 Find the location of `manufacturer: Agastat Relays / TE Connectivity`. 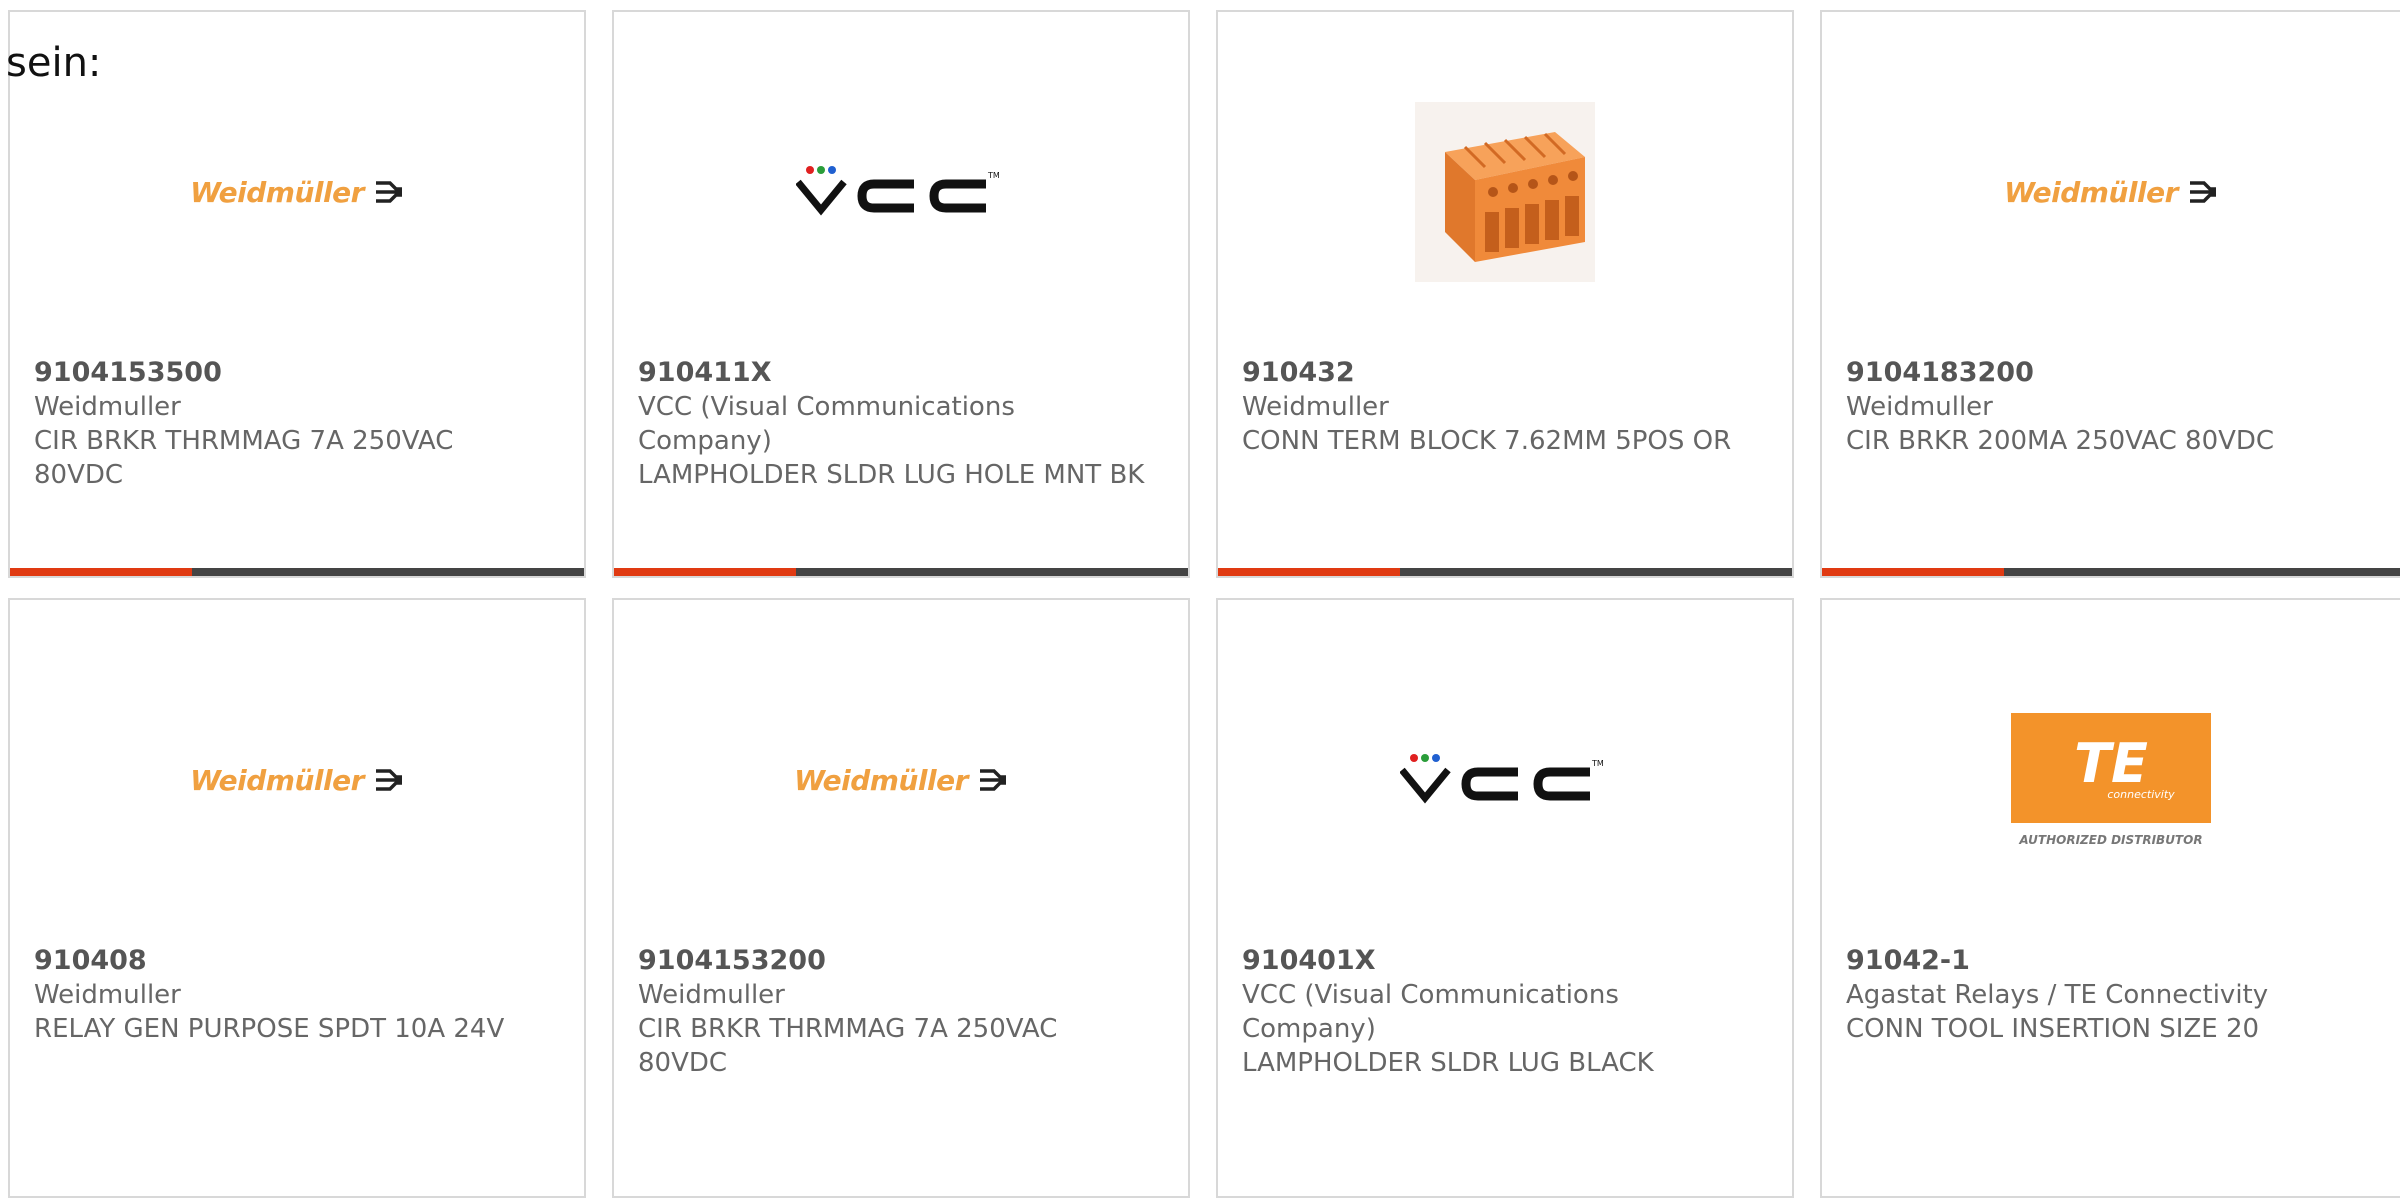

manufacturer: Agastat Relays / TE Connectivity is located at coordinates (2057, 995).